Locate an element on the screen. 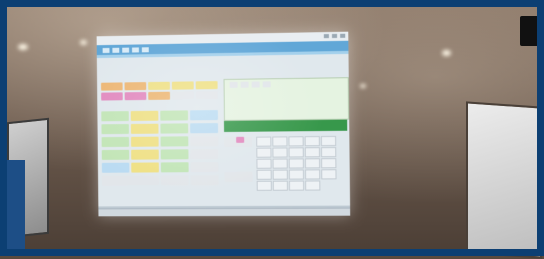 The height and width of the screenshot is (259, 544). close-icon is located at coordinates (343, 35).